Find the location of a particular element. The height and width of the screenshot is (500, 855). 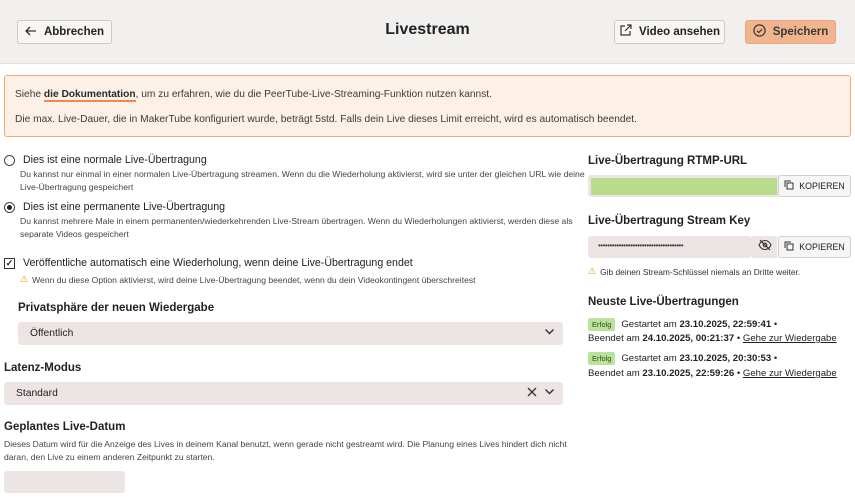

watch-video-button: Video ansehen is located at coordinates (669, 32).